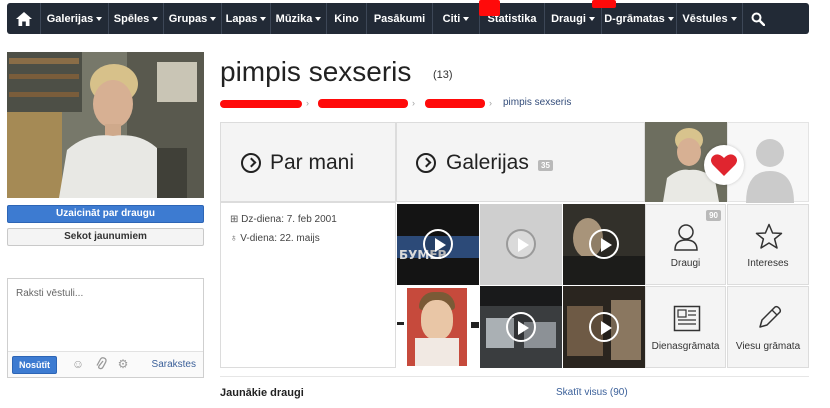 The width and height of the screenshot is (830, 408). I want to click on search-icon, so click(758, 19).